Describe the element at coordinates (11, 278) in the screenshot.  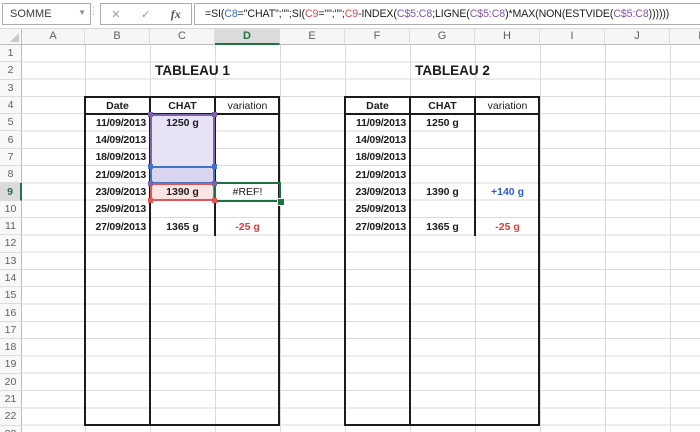
I see `row-header-14: 14` at that location.